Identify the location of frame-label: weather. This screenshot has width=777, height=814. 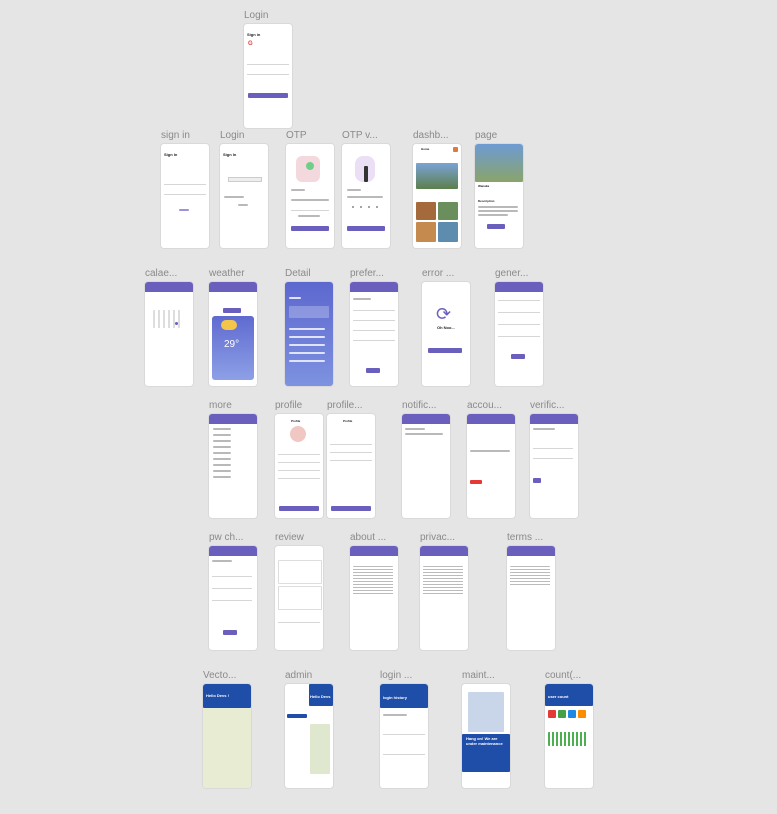
(227, 273).